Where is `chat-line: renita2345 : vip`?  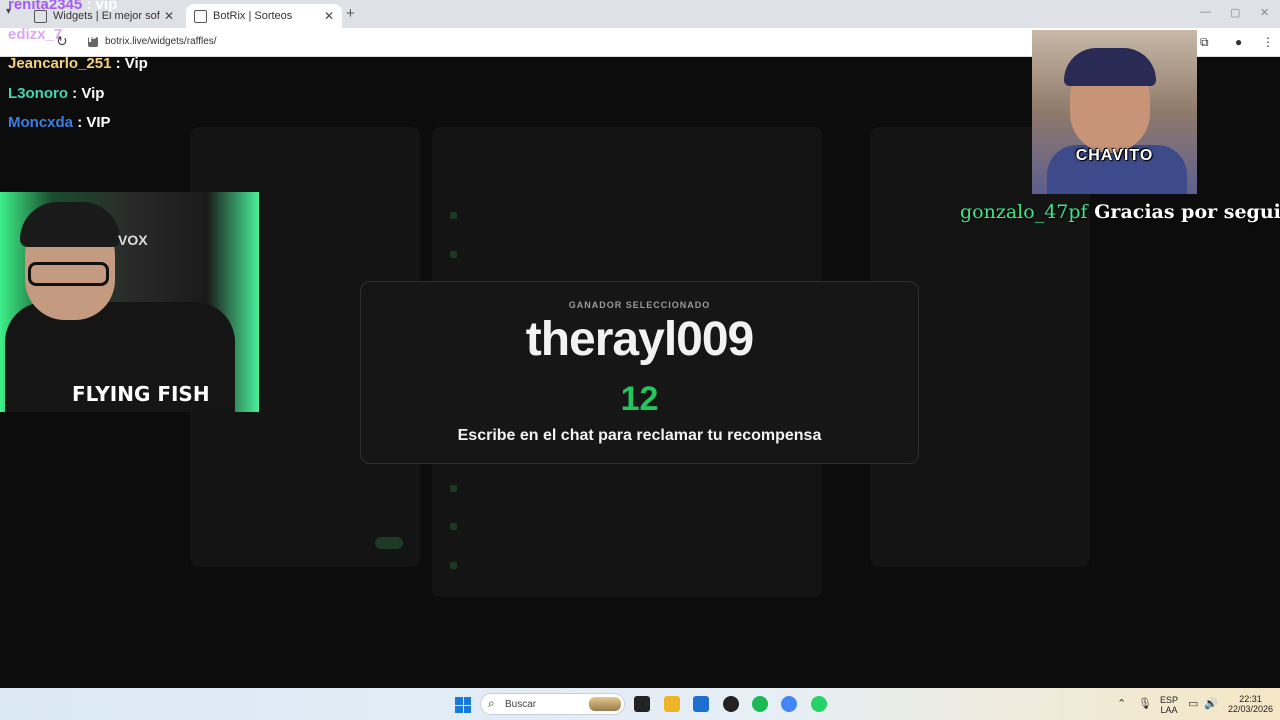
chat-line: renita2345 : vip is located at coordinates (62, 6).